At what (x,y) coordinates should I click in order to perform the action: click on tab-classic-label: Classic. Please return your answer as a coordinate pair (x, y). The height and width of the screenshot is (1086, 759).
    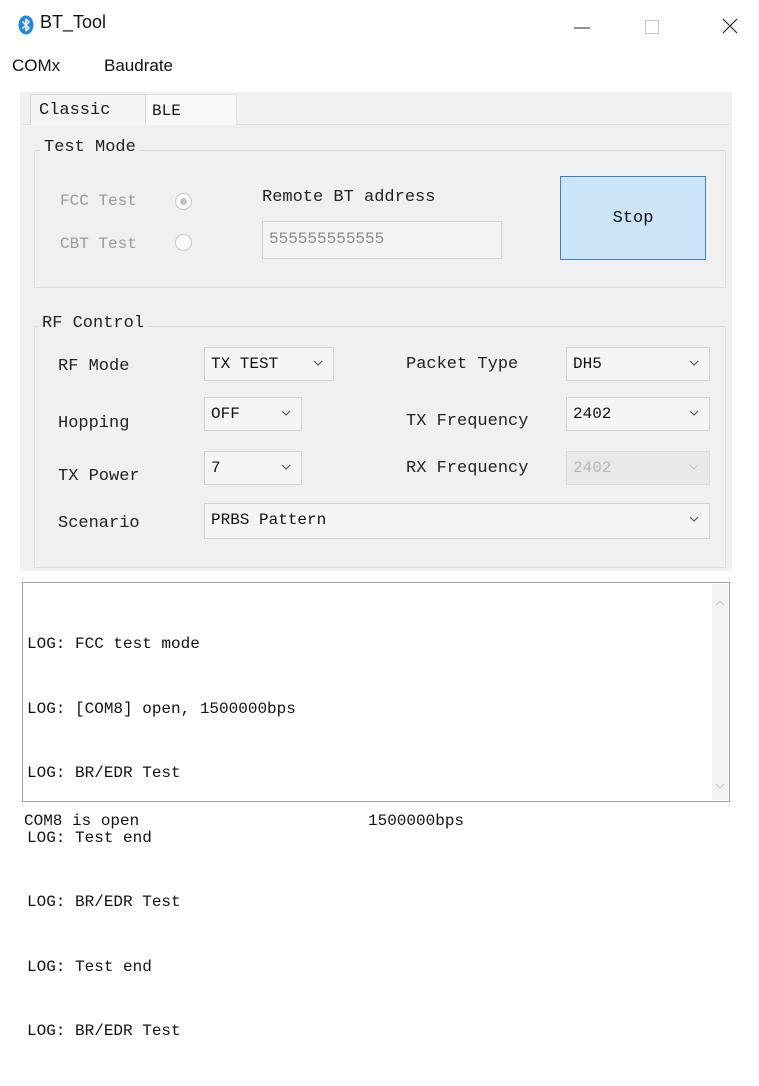
    Looking at the image, I should click on (75, 110).